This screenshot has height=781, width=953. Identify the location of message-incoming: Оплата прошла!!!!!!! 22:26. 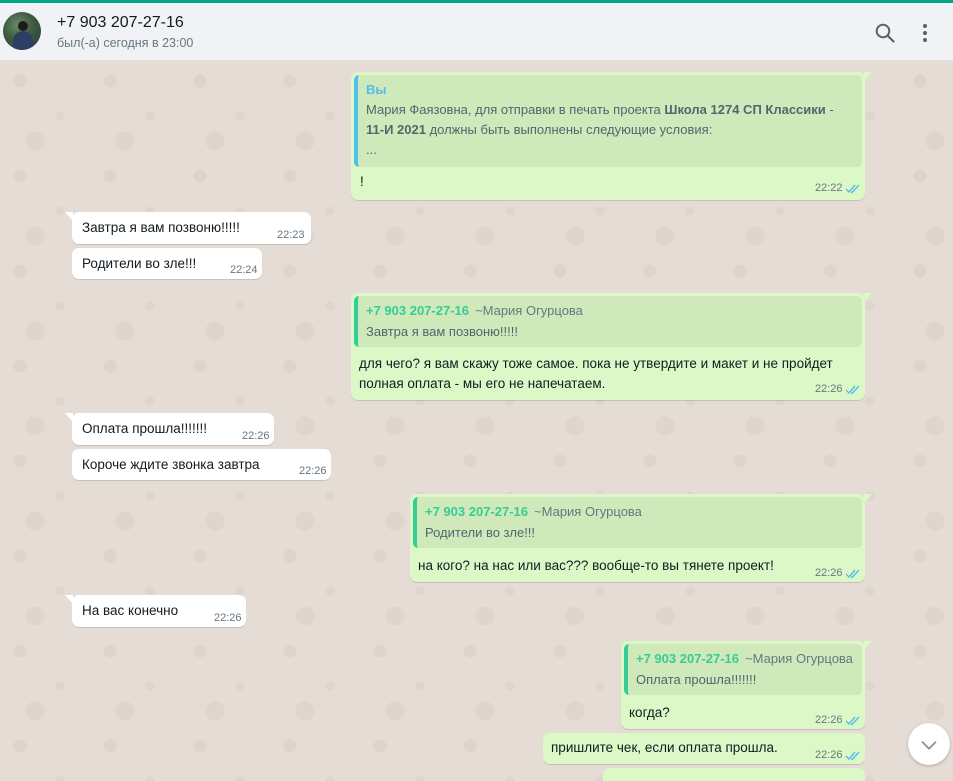
(169, 429).